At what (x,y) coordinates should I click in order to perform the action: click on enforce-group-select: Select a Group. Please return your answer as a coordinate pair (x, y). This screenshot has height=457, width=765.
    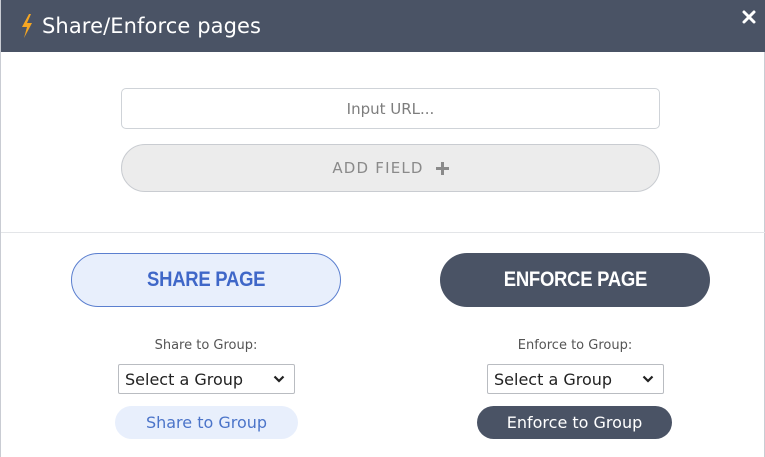
    Looking at the image, I should click on (575, 379).